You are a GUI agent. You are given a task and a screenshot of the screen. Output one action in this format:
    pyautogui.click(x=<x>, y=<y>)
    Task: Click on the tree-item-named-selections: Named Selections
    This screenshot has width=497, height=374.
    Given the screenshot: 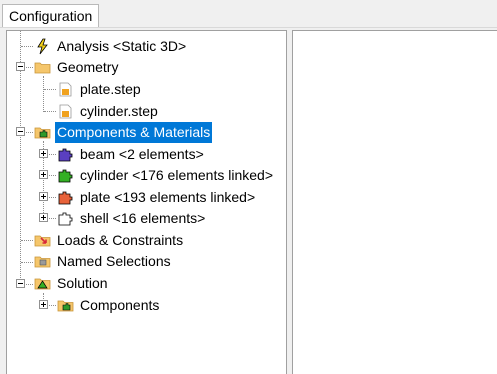 What is the action you would take?
    pyautogui.click(x=134, y=261)
    